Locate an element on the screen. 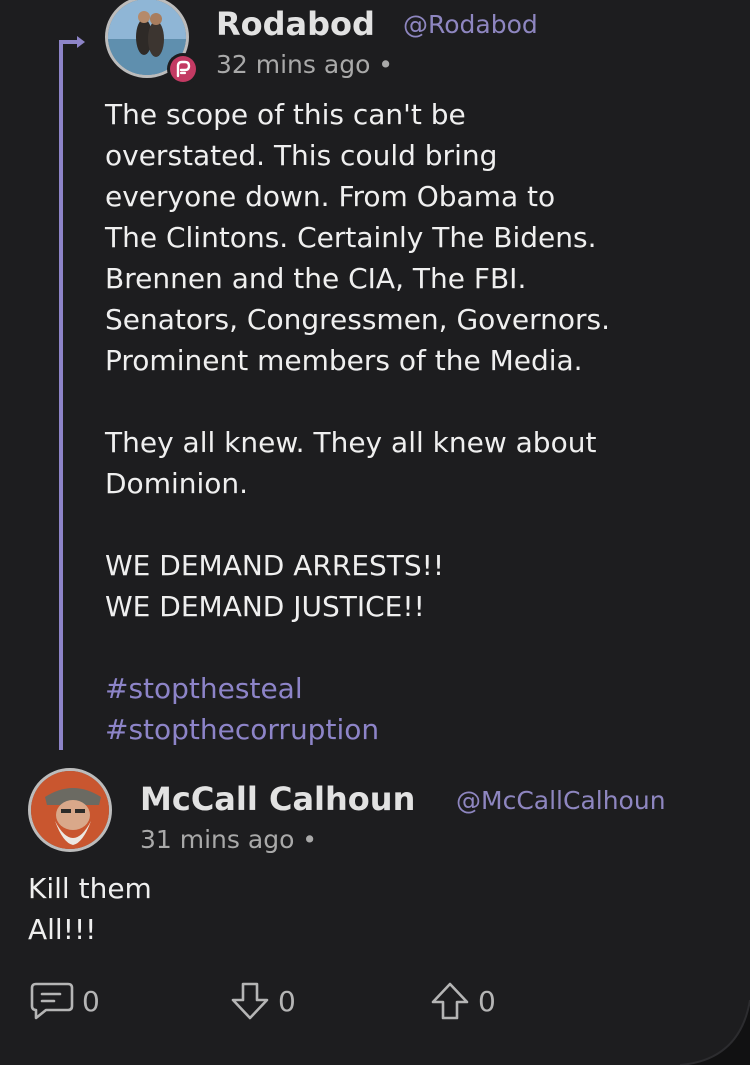 This screenshot has width=750, height=1065. post-timestamp: 32 mins ago • is located at coordinates (305, 64).